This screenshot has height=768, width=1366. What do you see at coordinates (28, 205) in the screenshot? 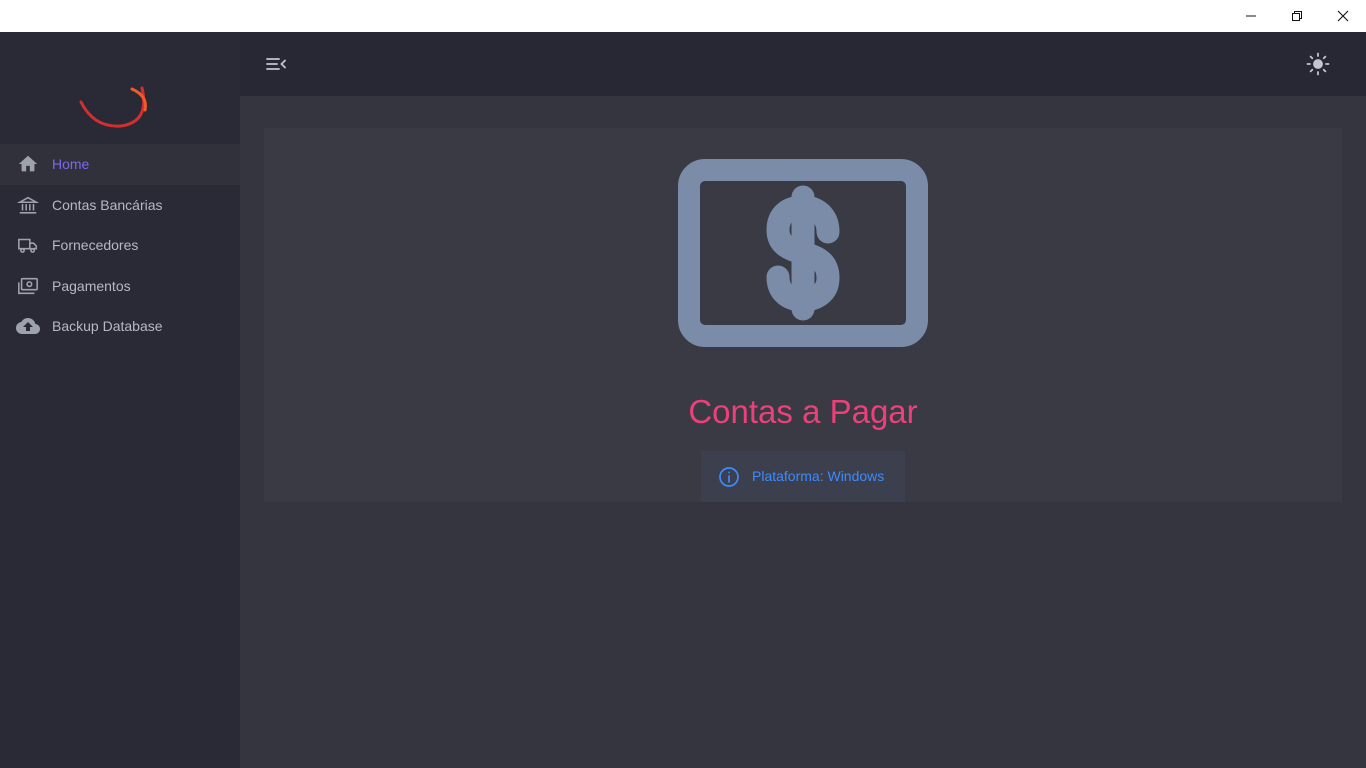
I see `bank-icon` at bounding box center [28, 205].